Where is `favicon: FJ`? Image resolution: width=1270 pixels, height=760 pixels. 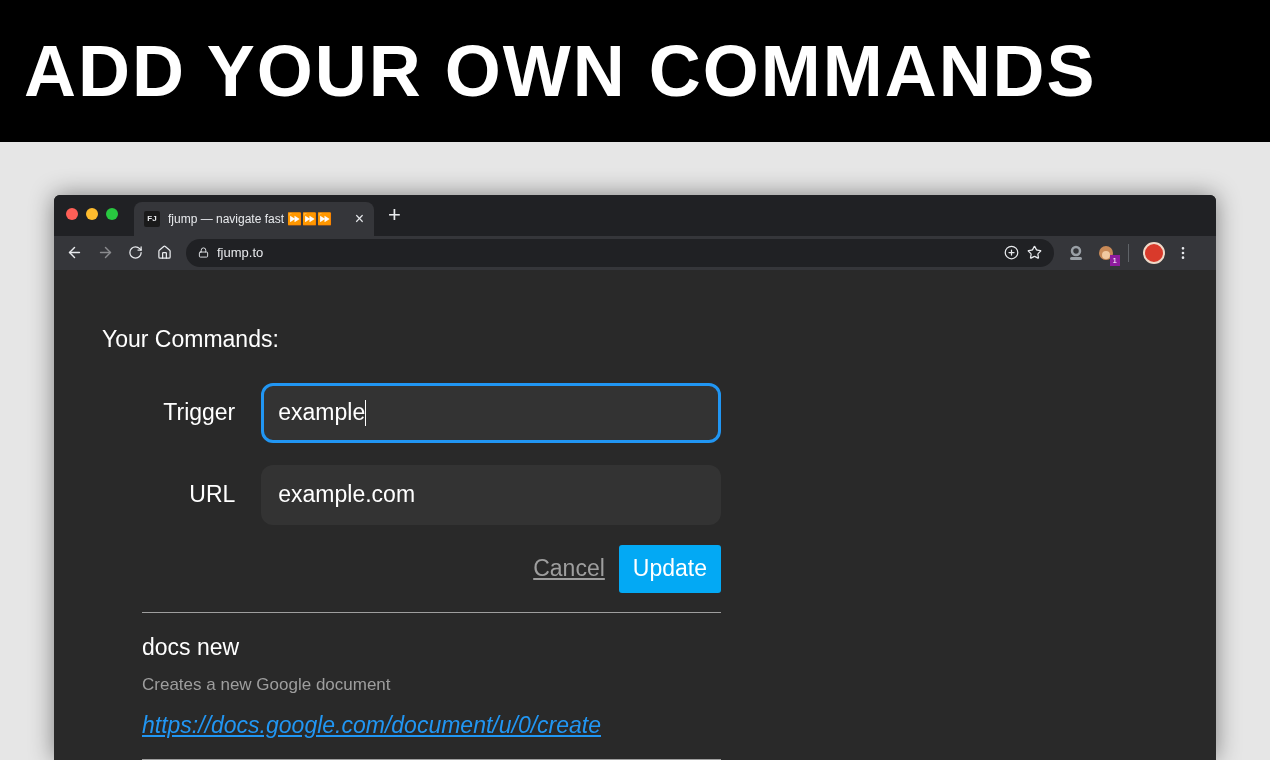
favicon: FJ is located at coordinates (152, 218).